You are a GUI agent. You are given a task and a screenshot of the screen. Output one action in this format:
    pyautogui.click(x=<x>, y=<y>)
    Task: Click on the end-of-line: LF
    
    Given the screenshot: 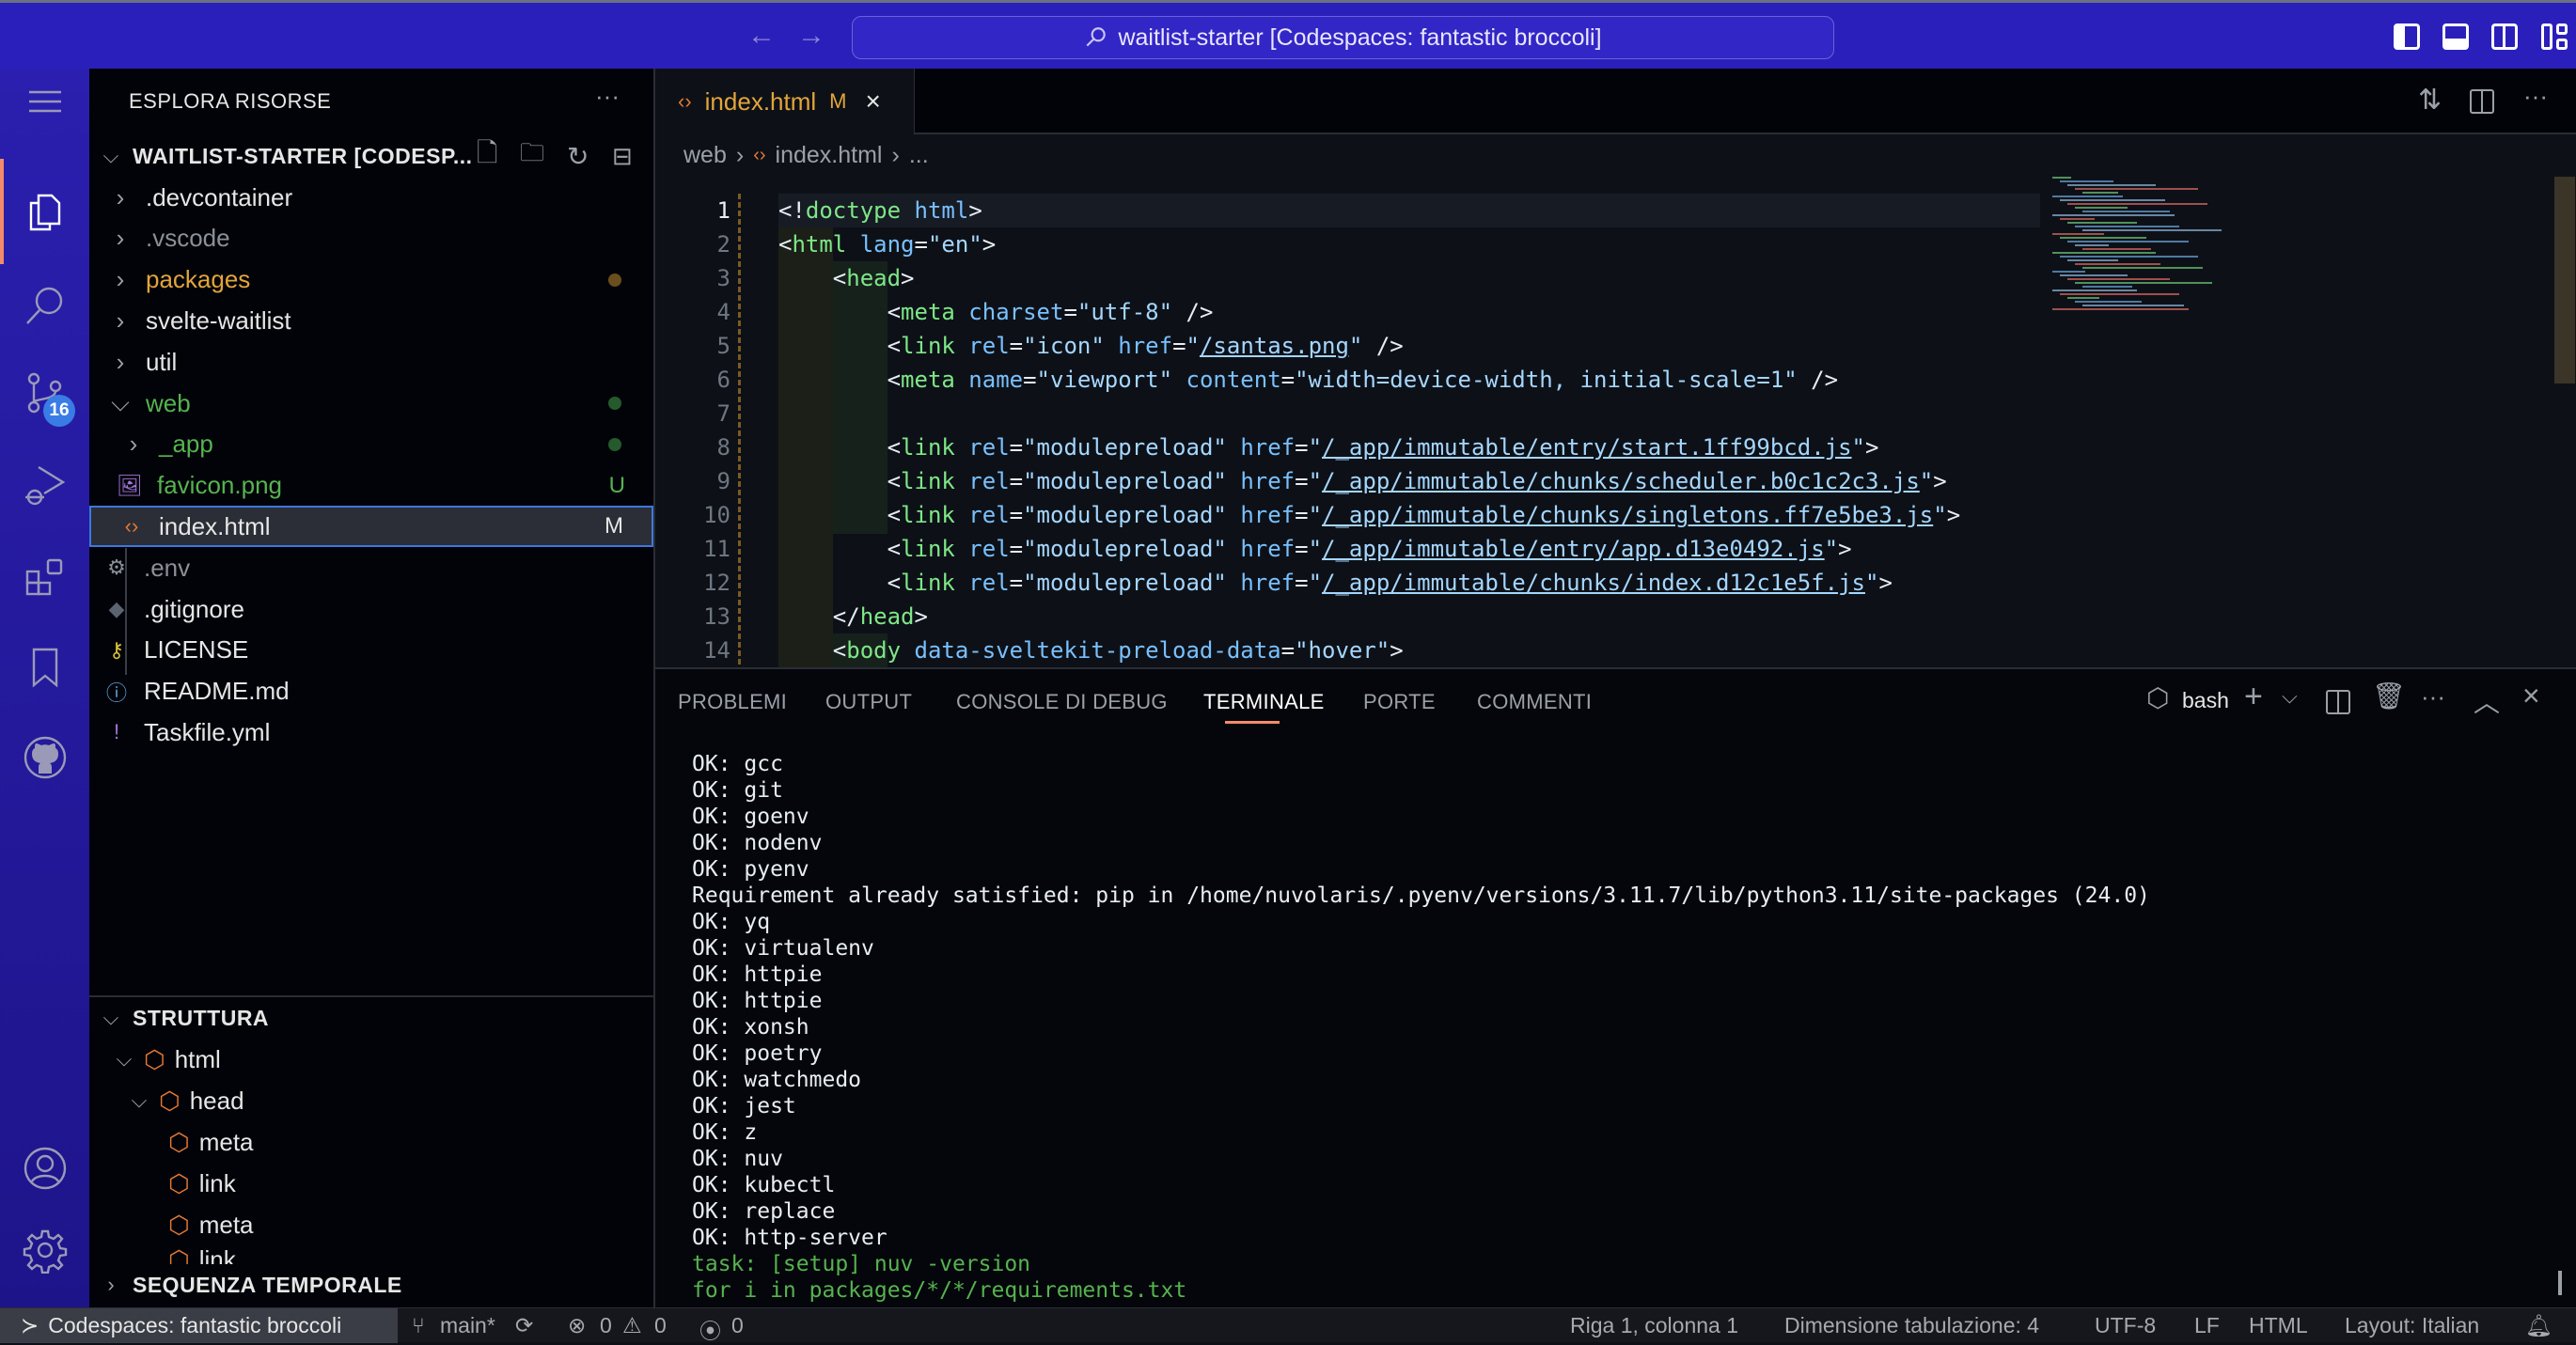 What is the action you would take?
    pyautogui.click(x=2207, y=1325)
    